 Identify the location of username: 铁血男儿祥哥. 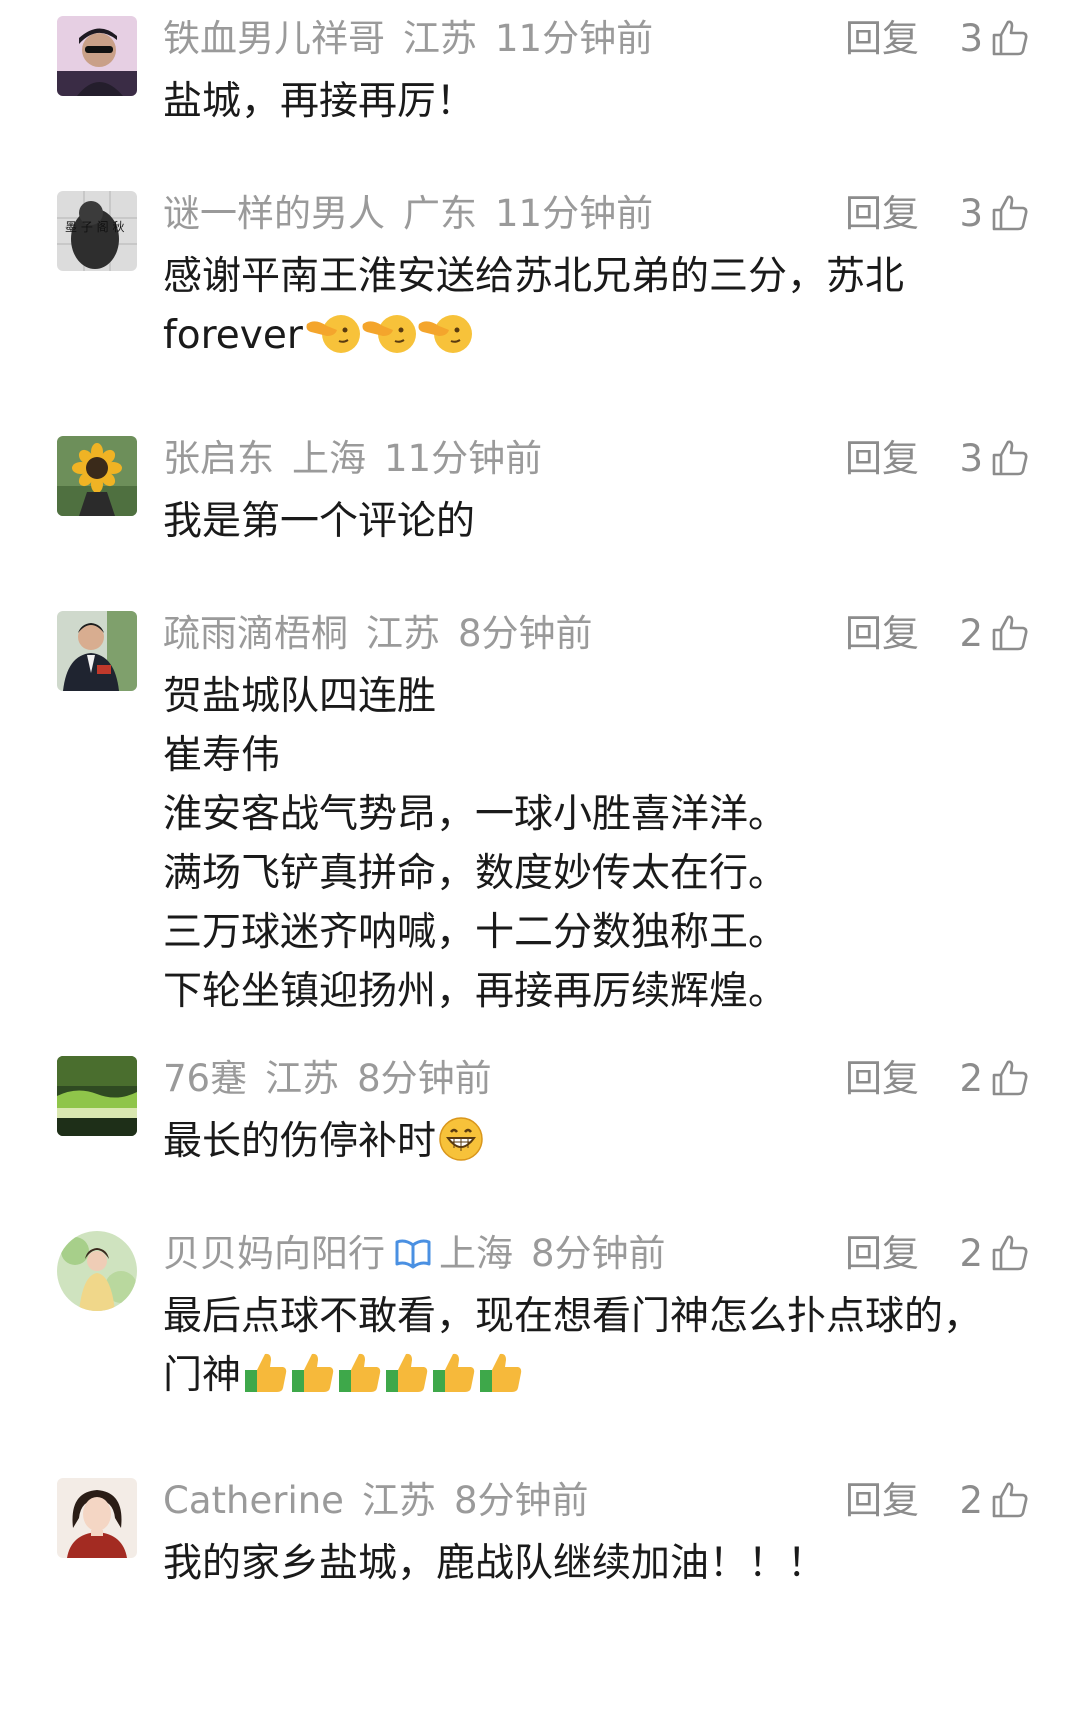
(274, 39).